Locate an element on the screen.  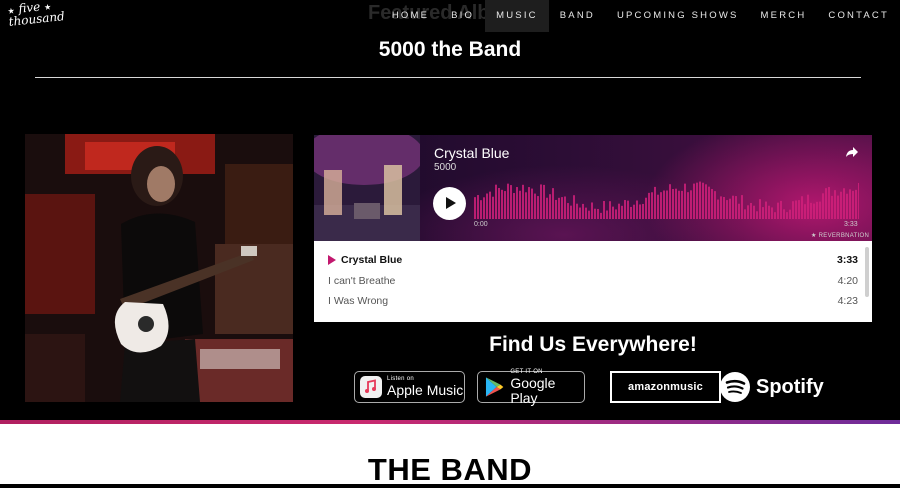
amazon-music-badge: amazonmusic is located at coordinates (665, 387).